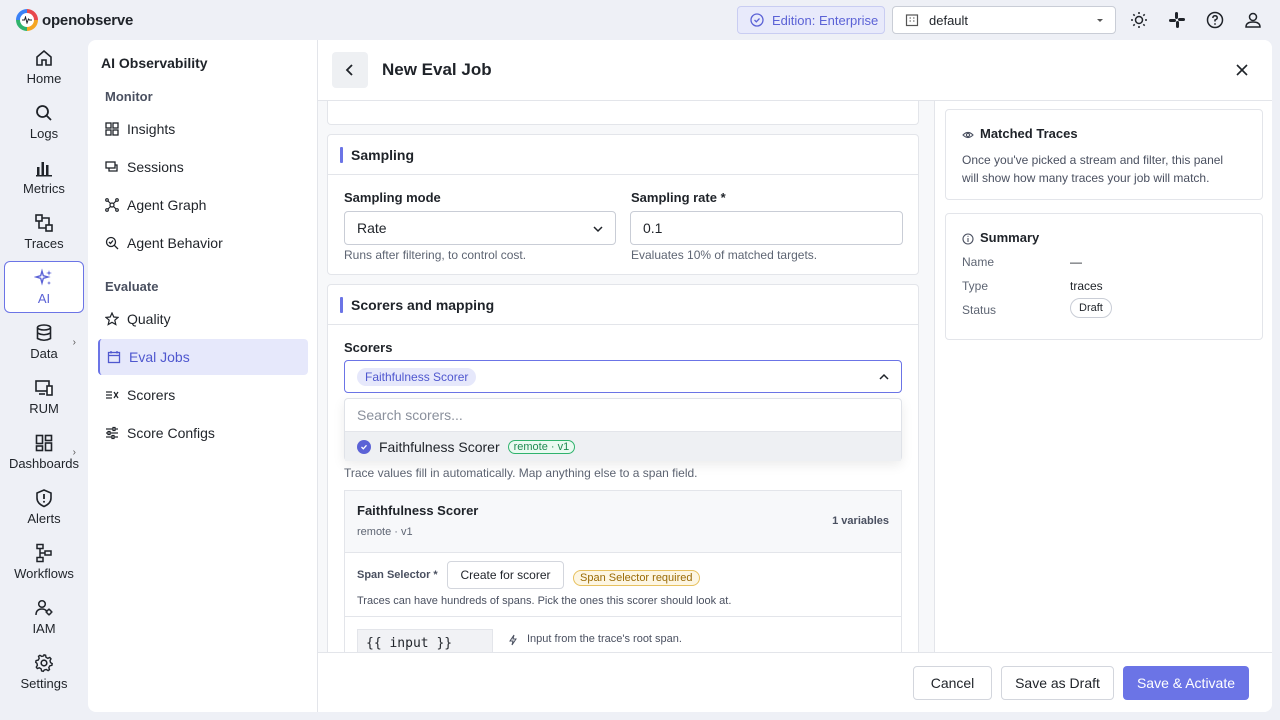 The width and height of the screenshot is (1280, 720). What do you see at coordinates (44, 123) in the screenshot?
I see `nav-logs: Logs` at bounding box center [44, 123].